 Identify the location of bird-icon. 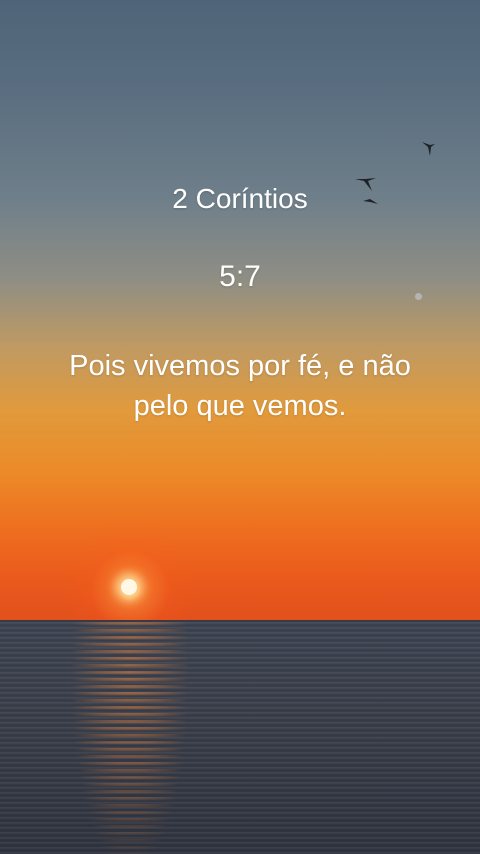
(428, 149).